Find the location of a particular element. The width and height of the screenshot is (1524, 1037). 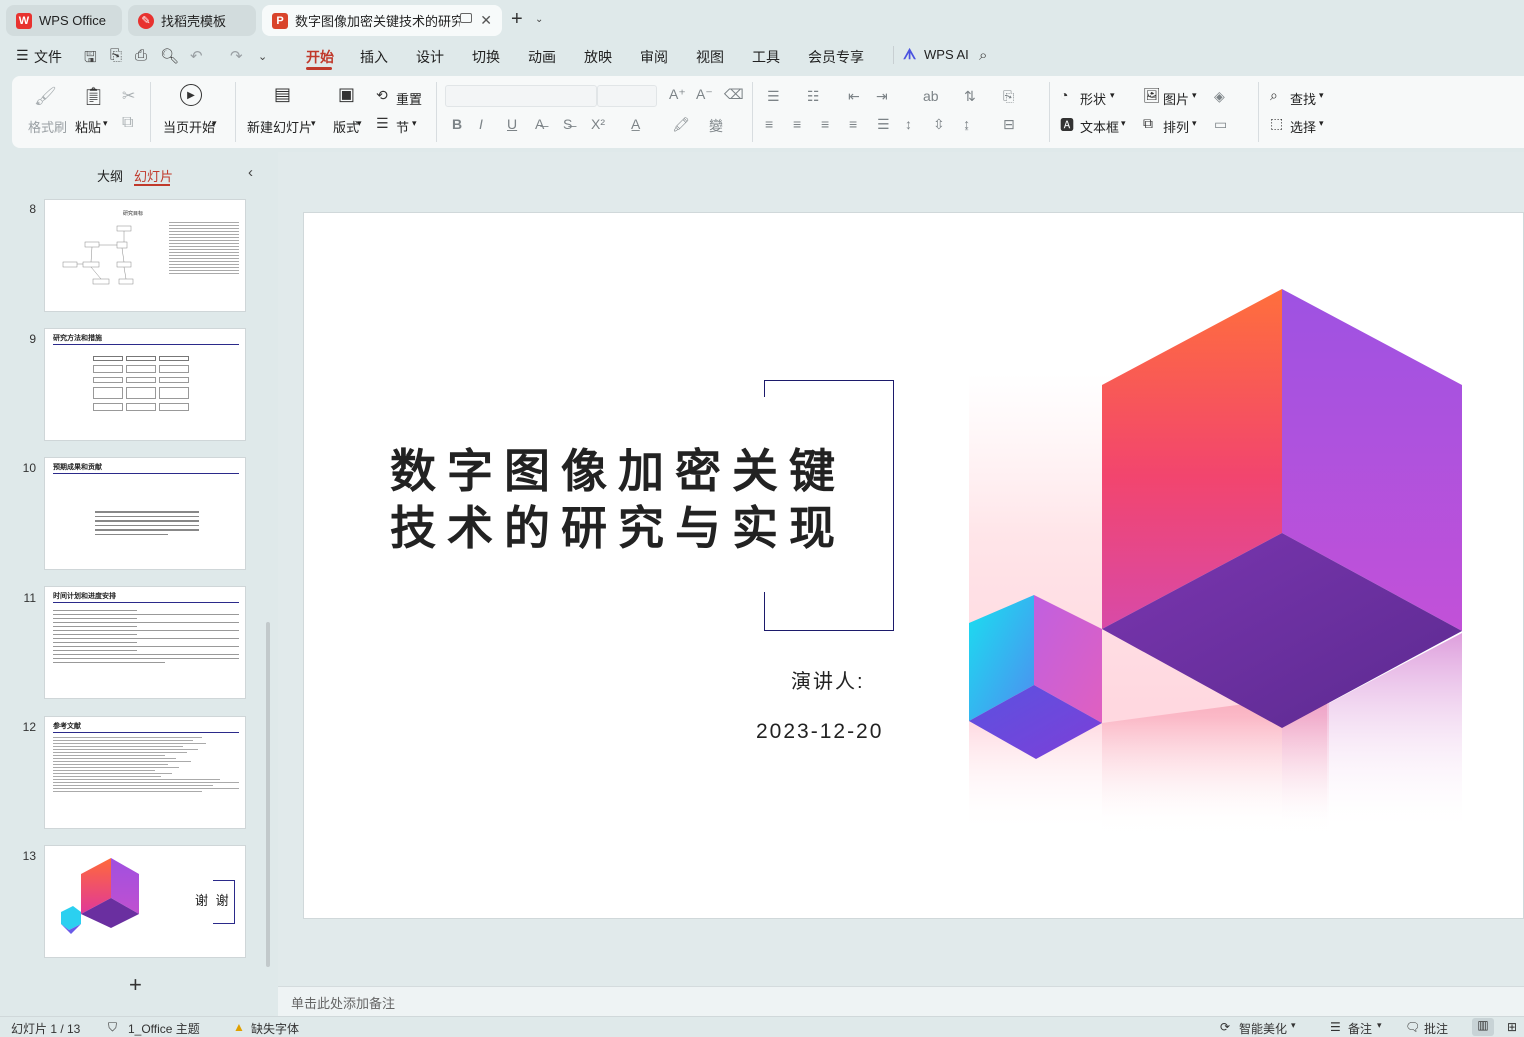

slide-title-line-2: 技术的研究与实现 is located at coordinates (618, 525).